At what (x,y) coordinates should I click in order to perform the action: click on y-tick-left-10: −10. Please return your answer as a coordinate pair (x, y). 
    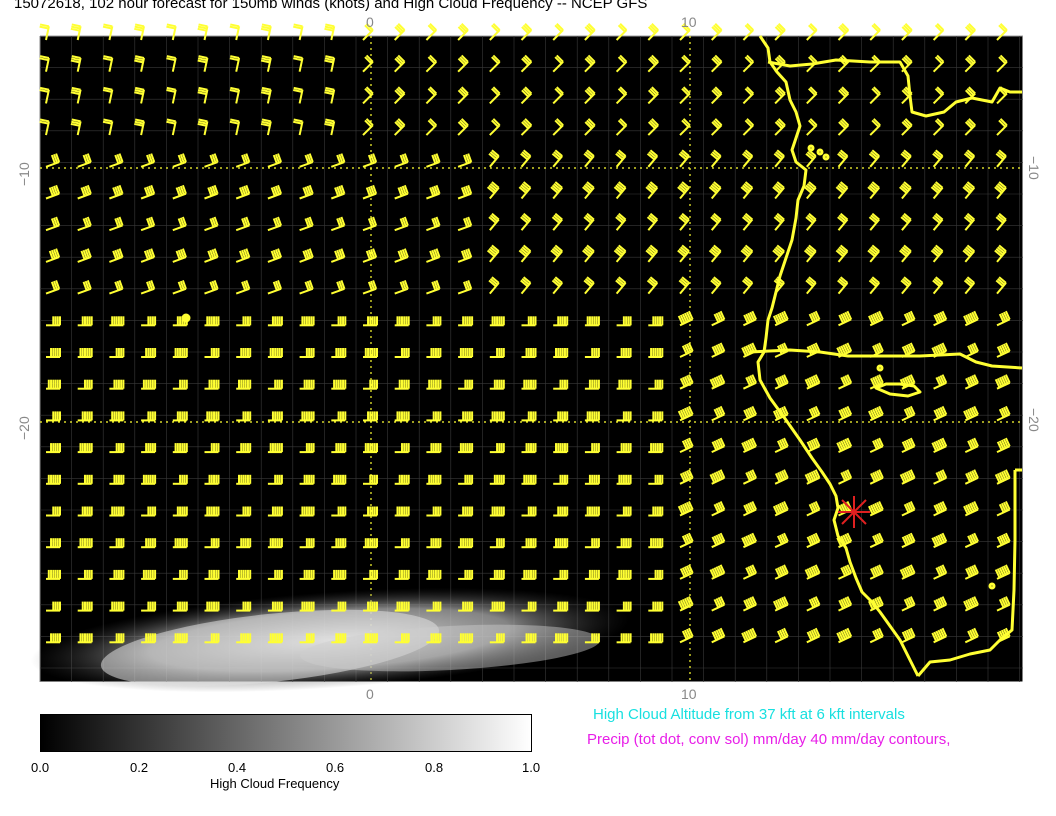
    Looking at the image, I should click on (24, 174).